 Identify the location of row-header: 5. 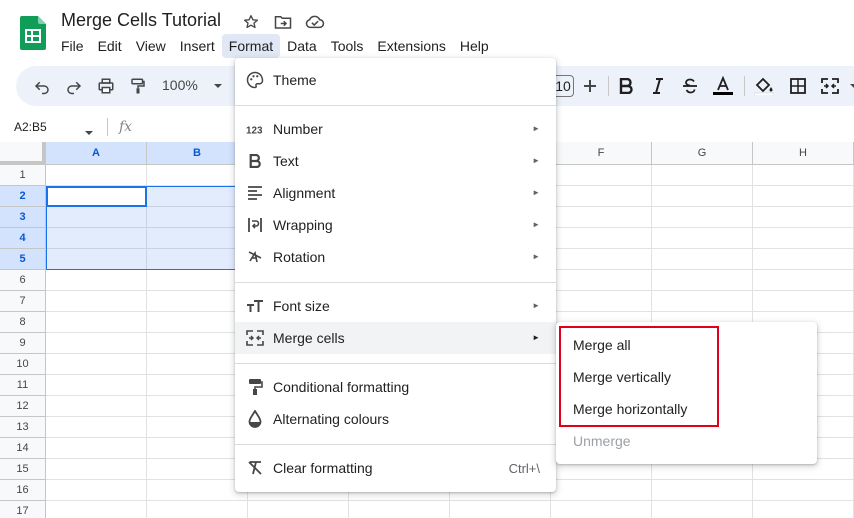
(23, 259).